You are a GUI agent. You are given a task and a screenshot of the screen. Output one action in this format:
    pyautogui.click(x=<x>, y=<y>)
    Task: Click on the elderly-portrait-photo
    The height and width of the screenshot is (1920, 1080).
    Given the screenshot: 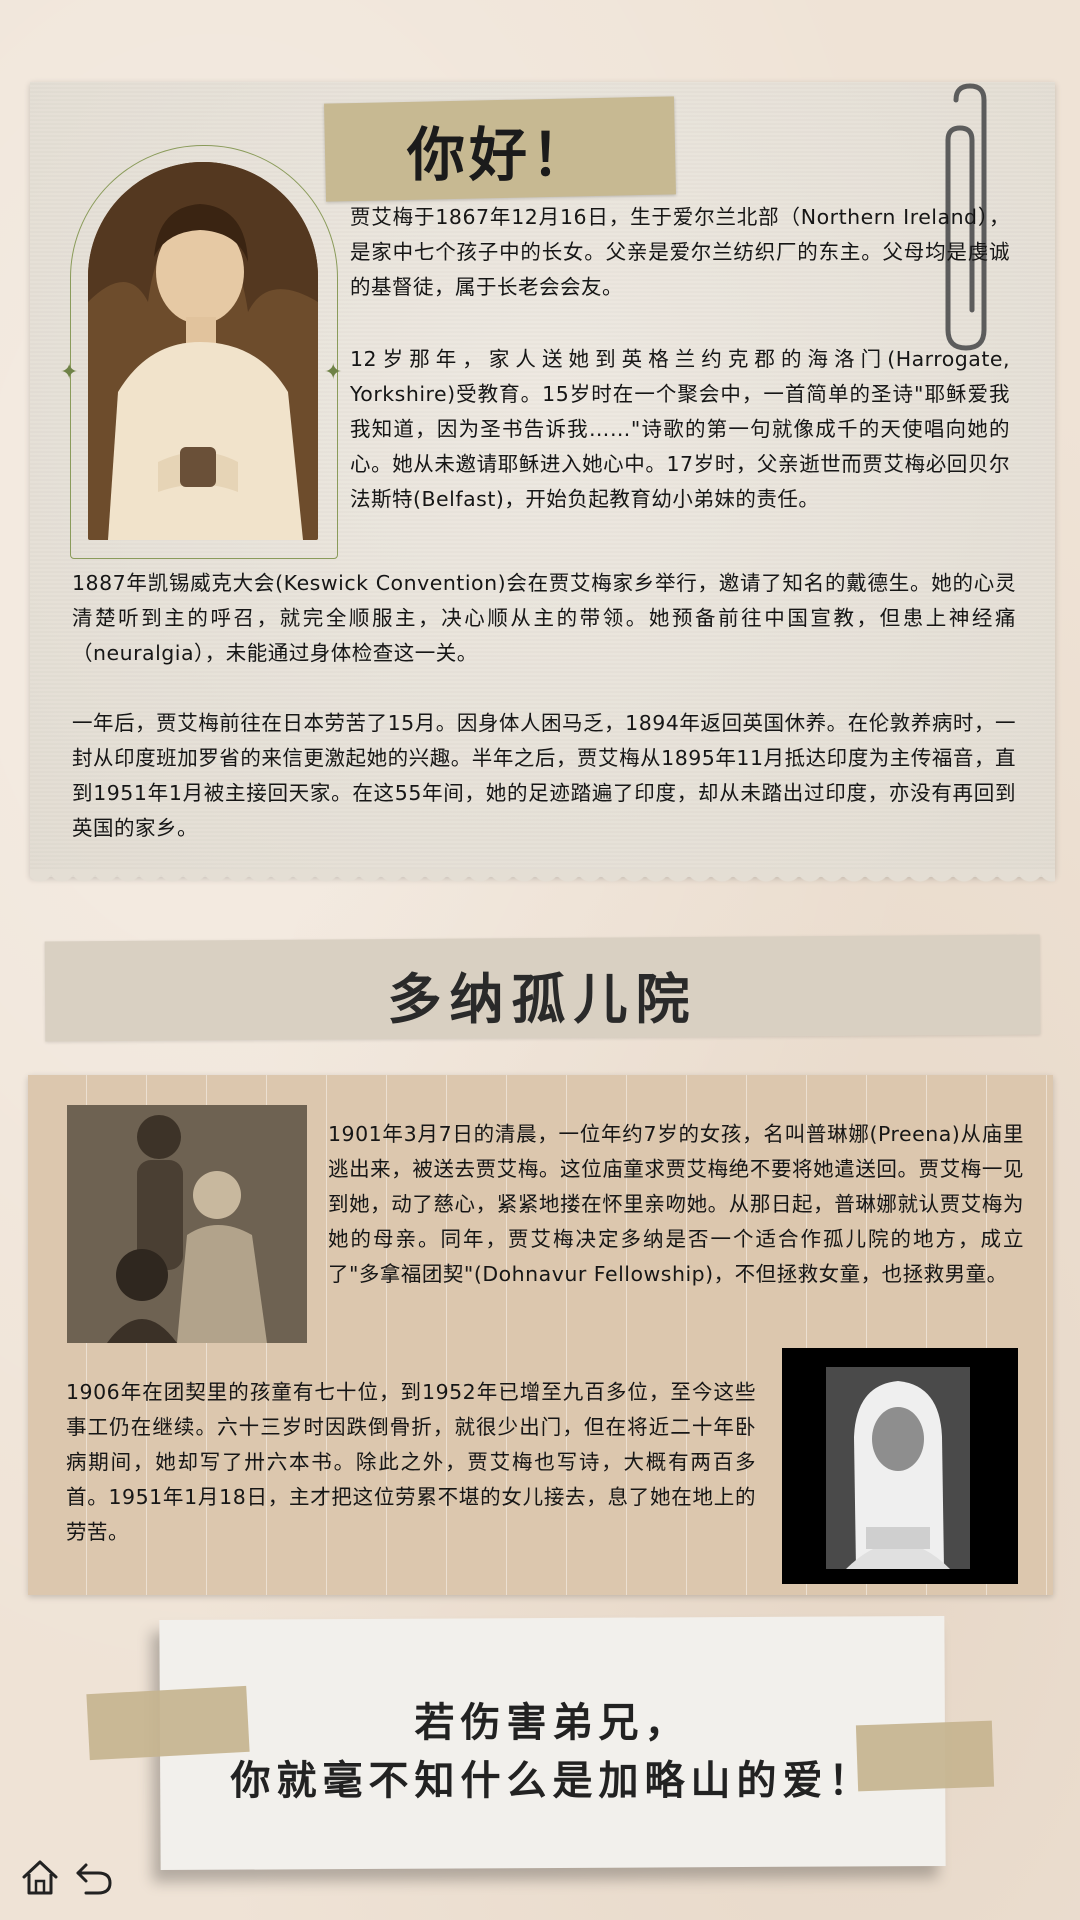 What is the action you would take?
    pyautogui.click(x=898, y=1468)
    